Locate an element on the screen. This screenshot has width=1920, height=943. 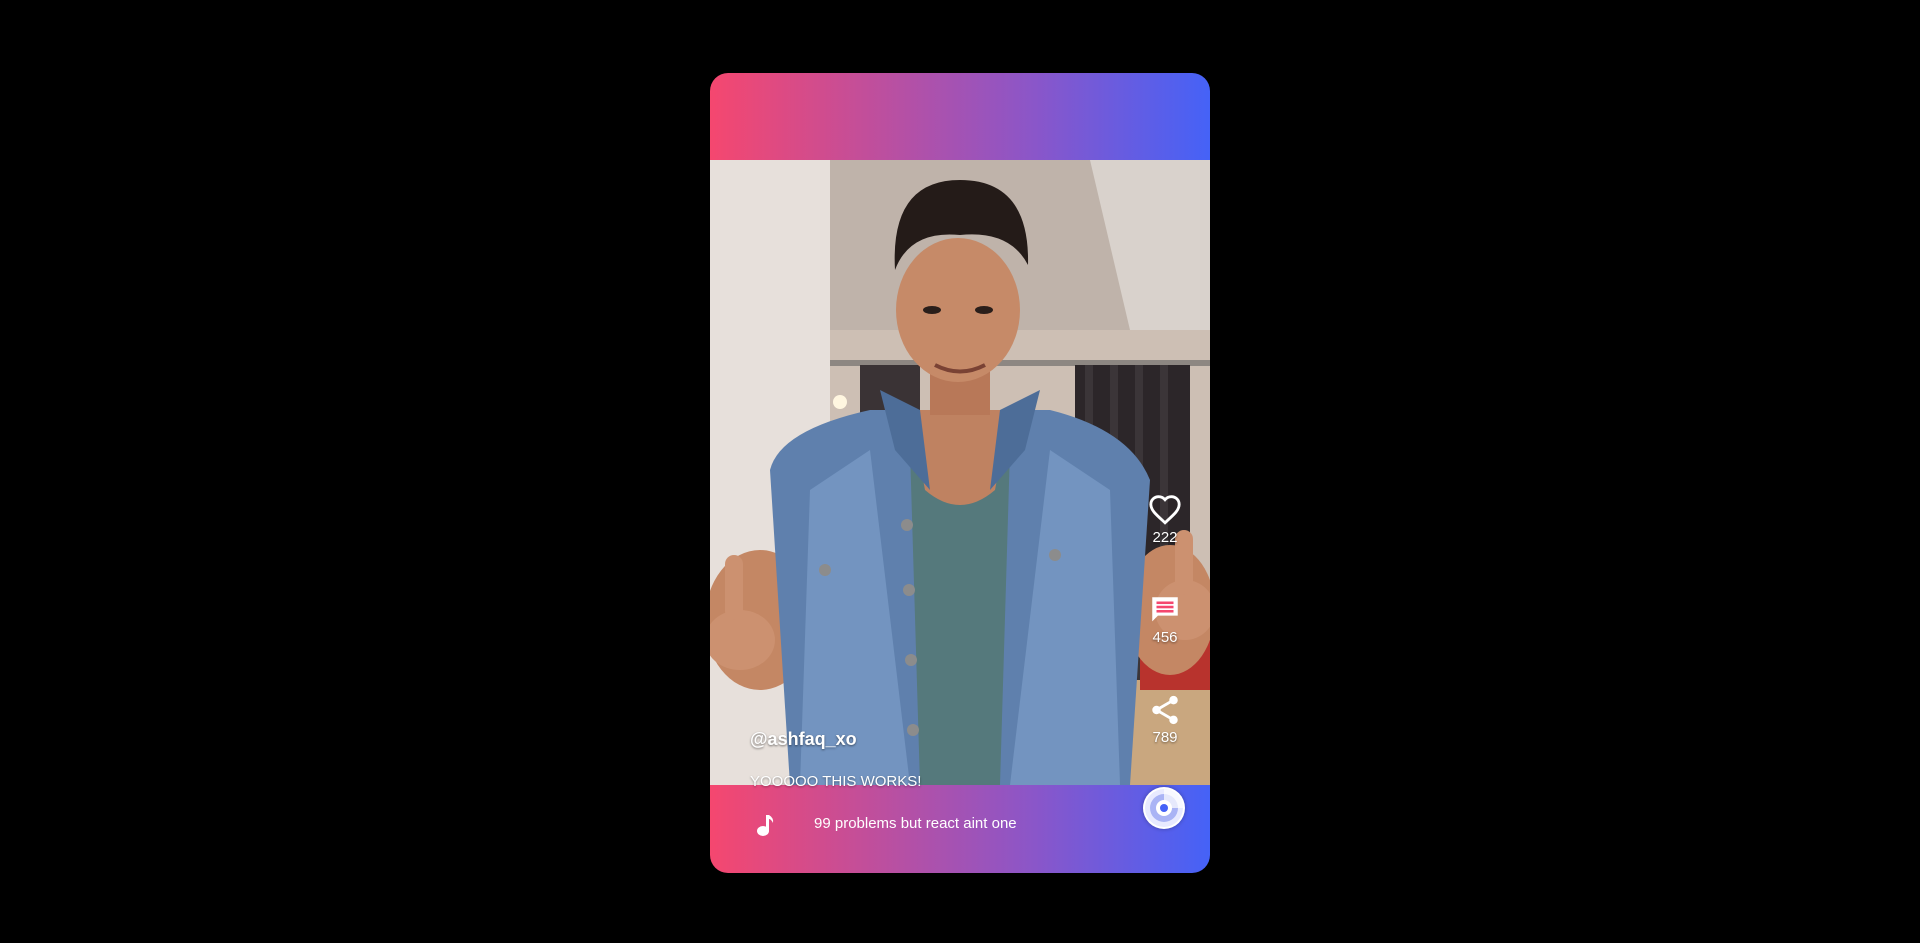
post-username: @ashfaq_xo is located at coordinates (803, 739).